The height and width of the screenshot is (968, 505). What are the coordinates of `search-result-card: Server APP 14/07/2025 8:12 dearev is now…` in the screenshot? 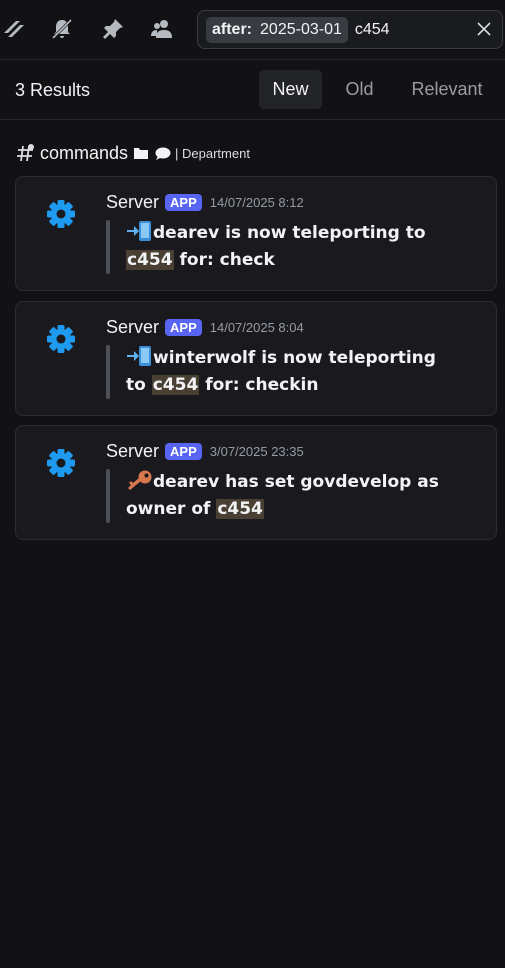 It's located at (256, 233).